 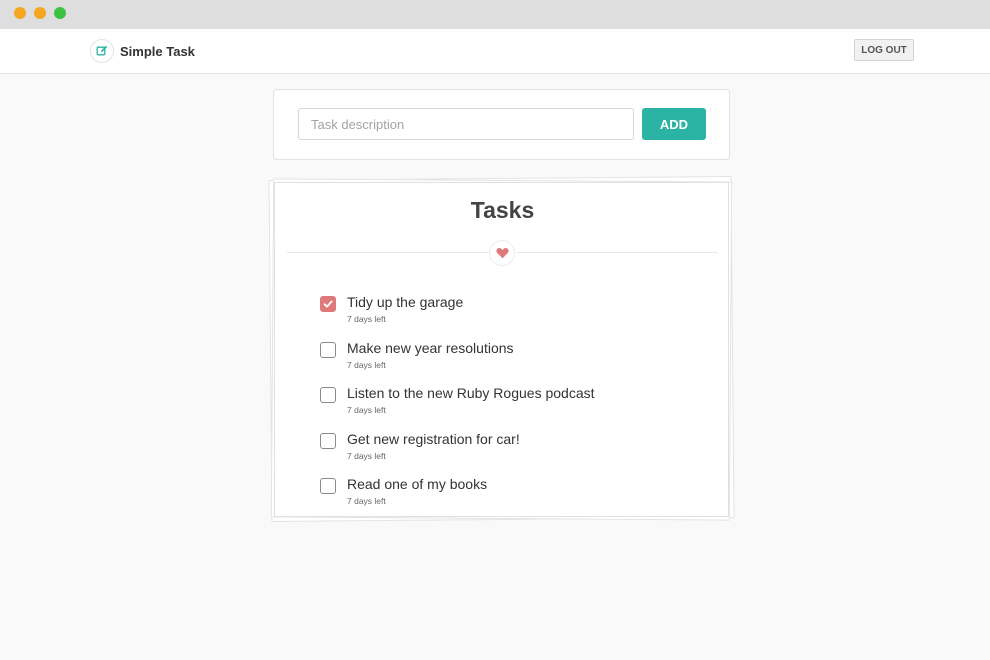 What do you see at coordinates (157, 51) in the screenshot?
I see `brand-name: Simple Task` at bounding box center [157, 51].